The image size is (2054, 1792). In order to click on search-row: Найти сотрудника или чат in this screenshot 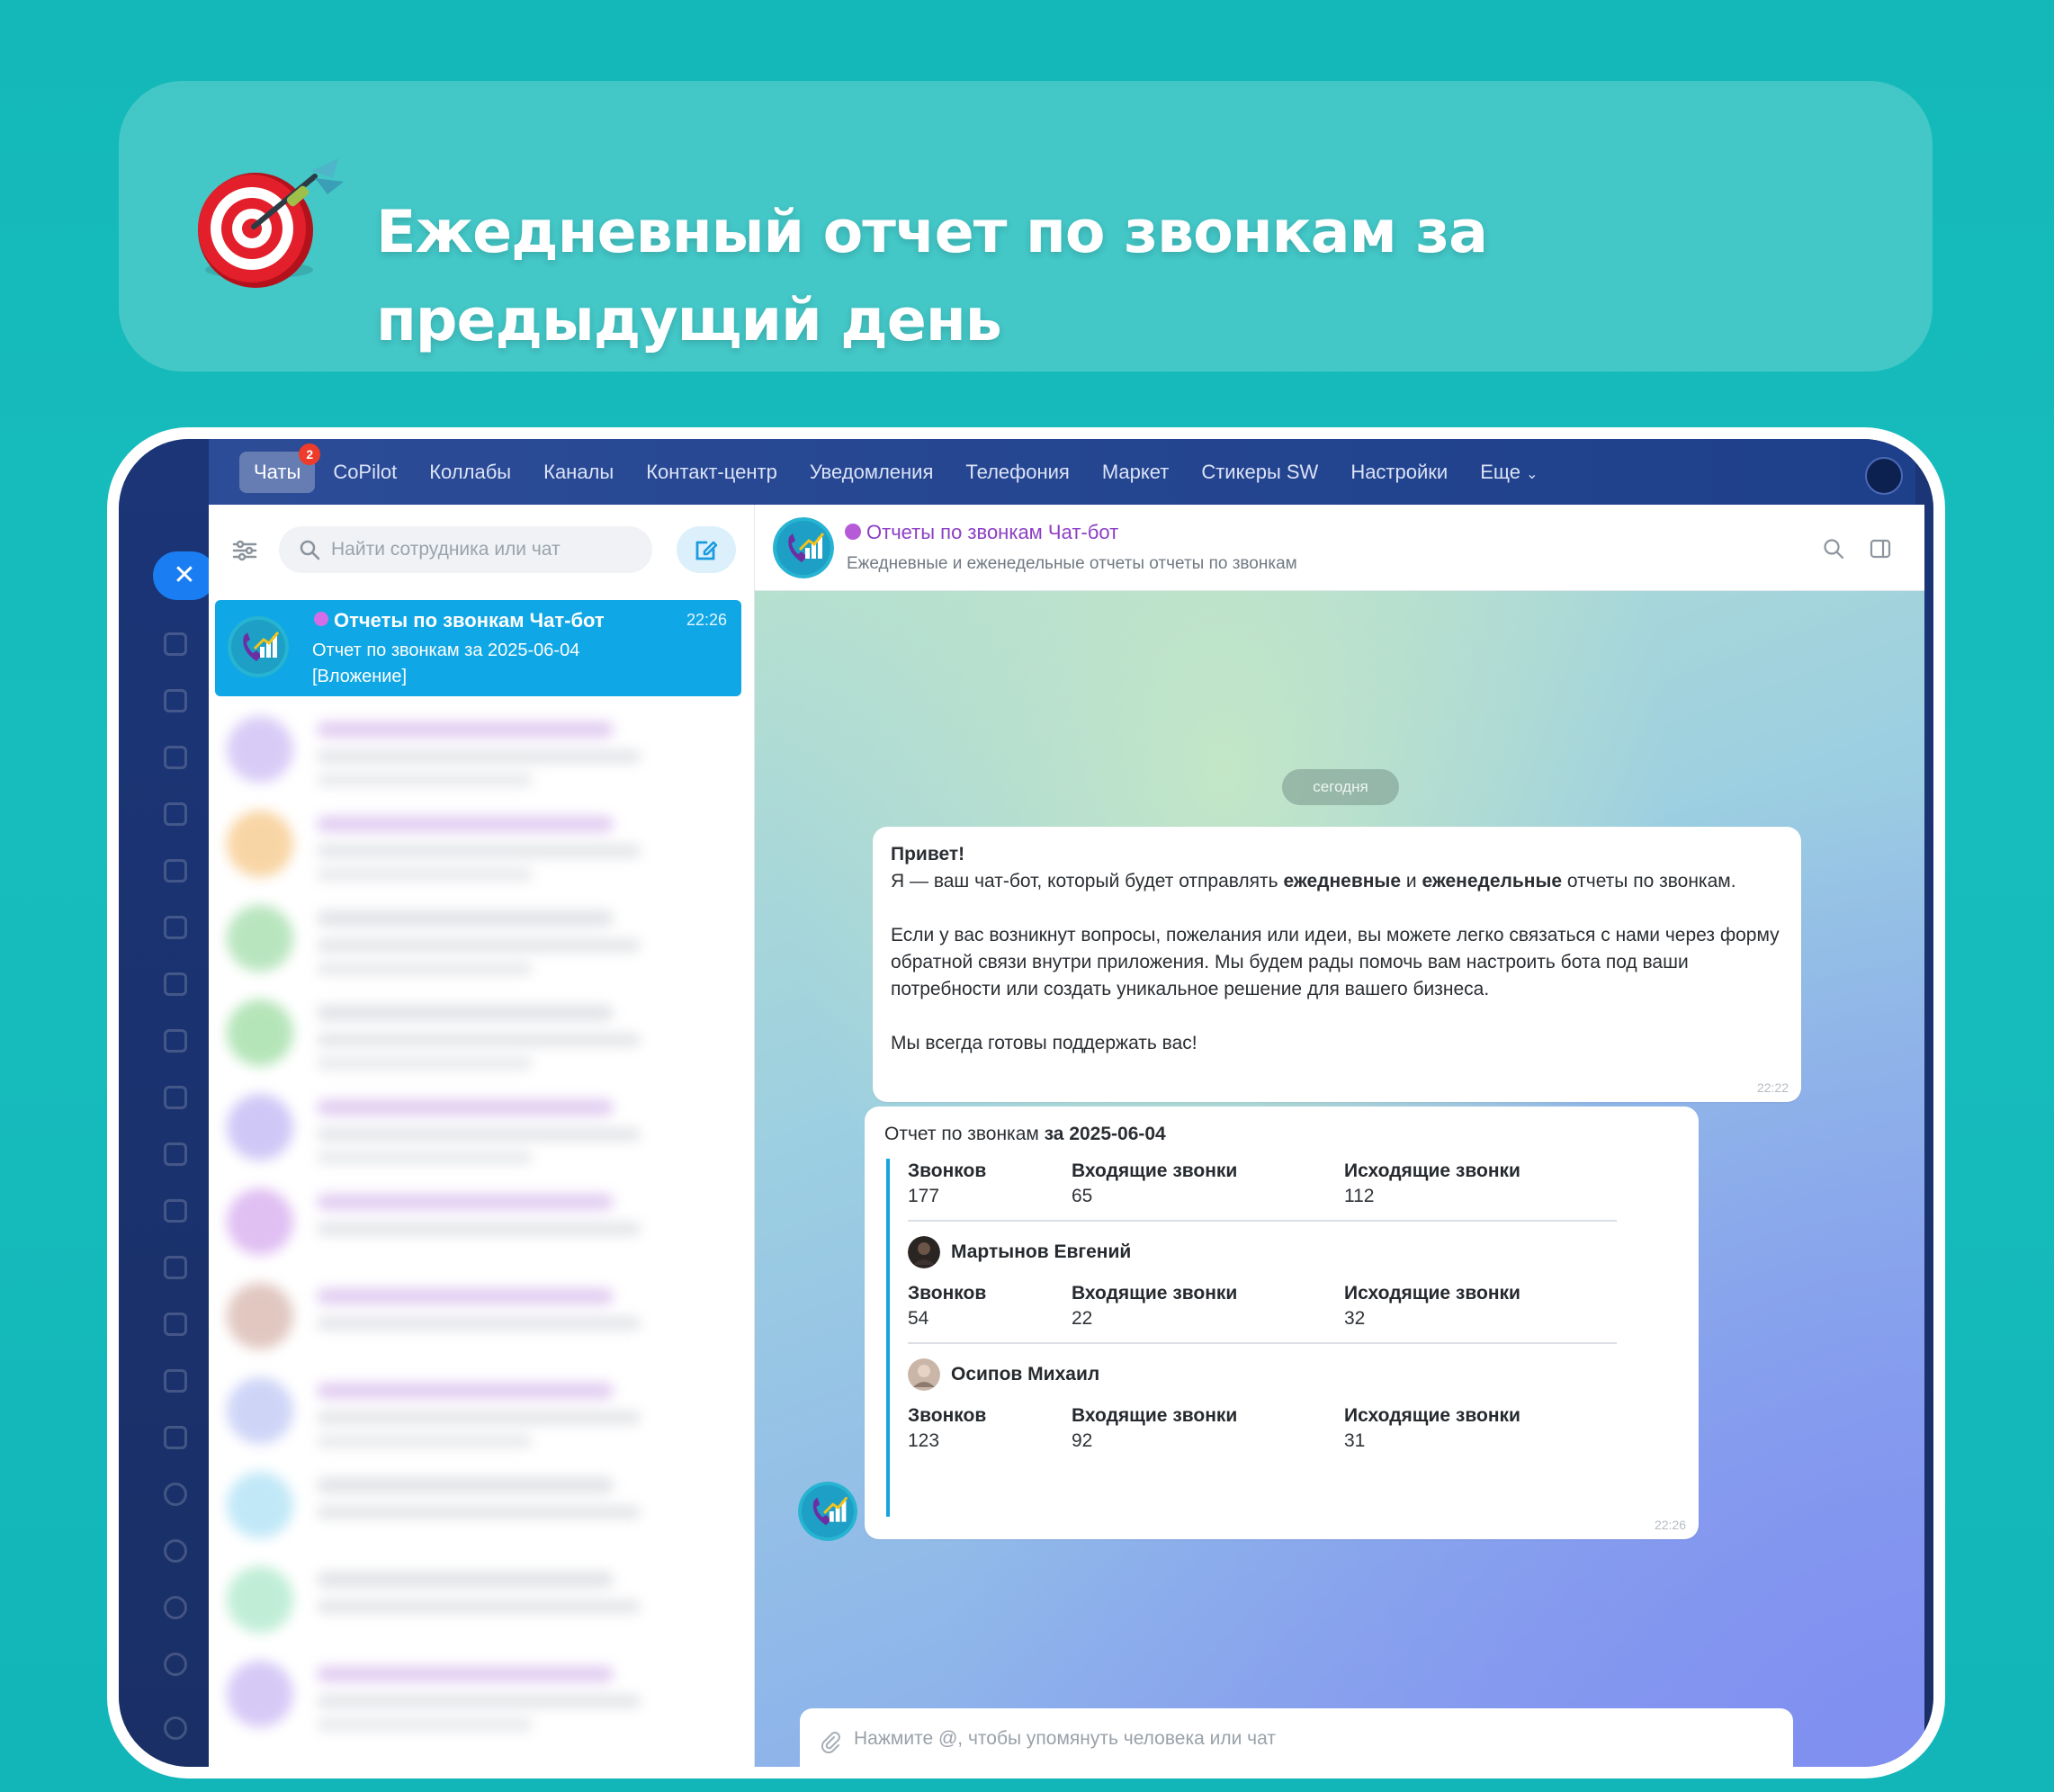, I will do `click(481, 548)`.